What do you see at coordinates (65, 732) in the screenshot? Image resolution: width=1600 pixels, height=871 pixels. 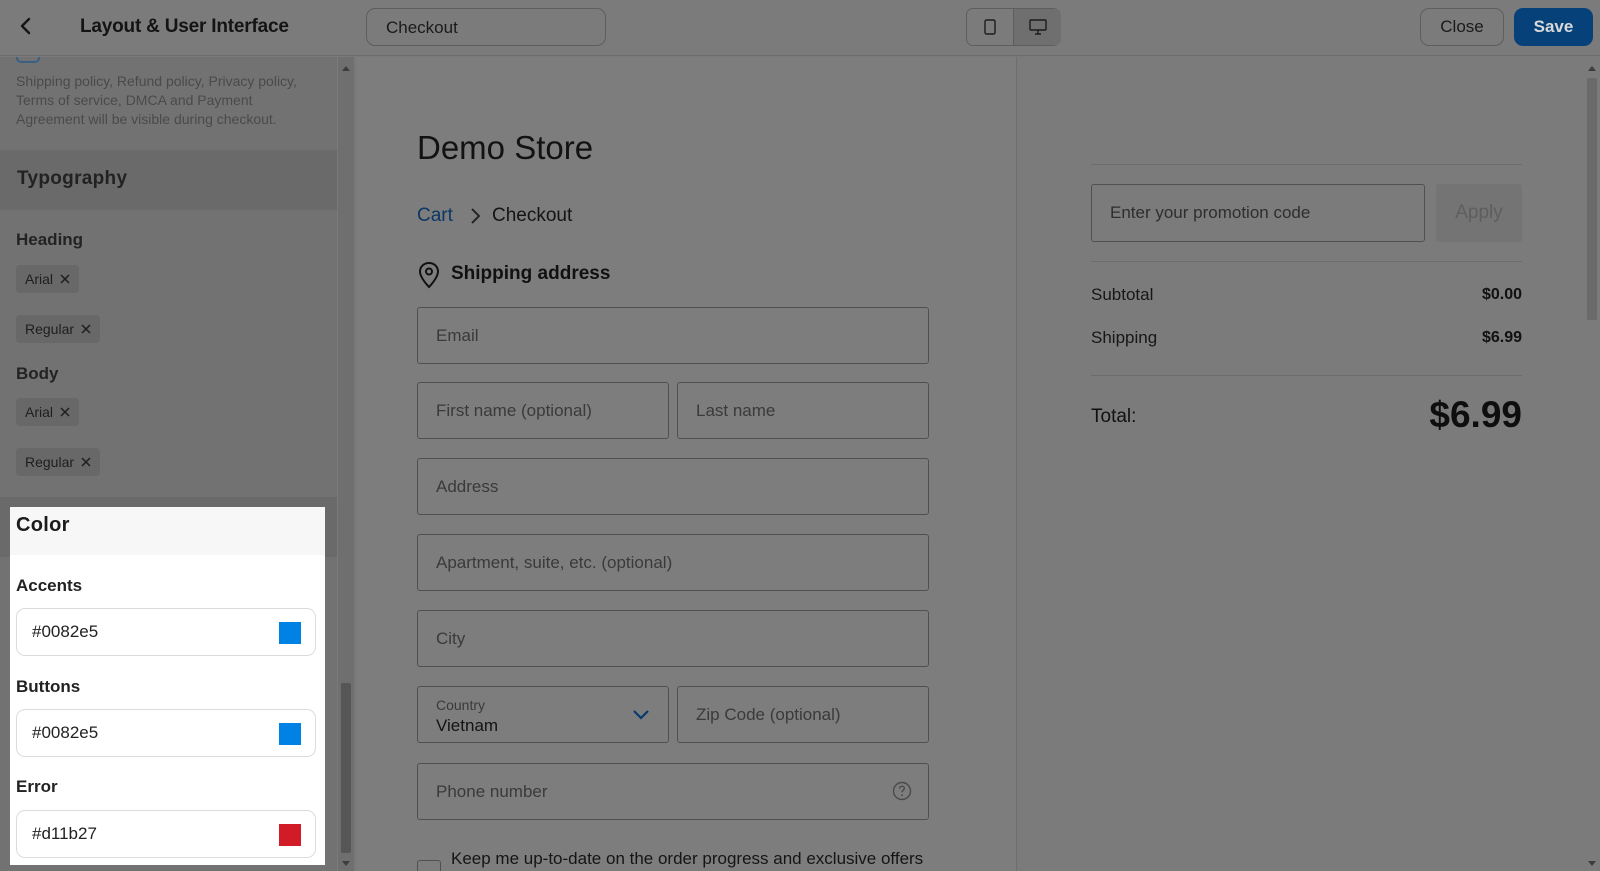 I see `buttons-color-value: #0082e5` at bounding box center [65, 732].